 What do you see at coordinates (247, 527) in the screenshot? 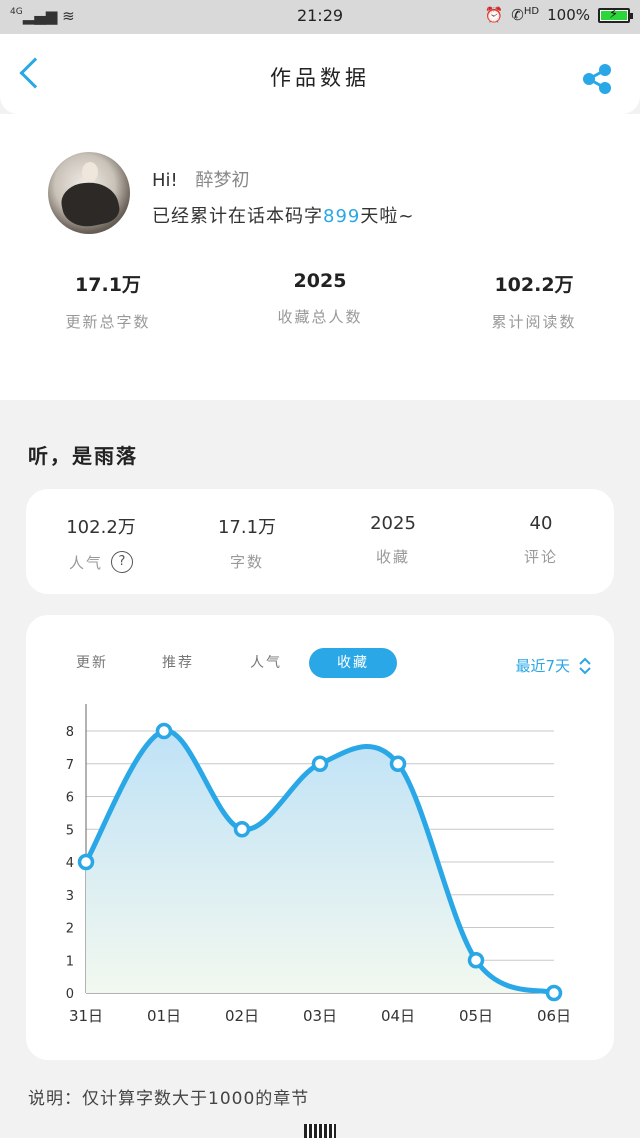
I see `summary-value: 17.1万` at bounding box center [247, 527].